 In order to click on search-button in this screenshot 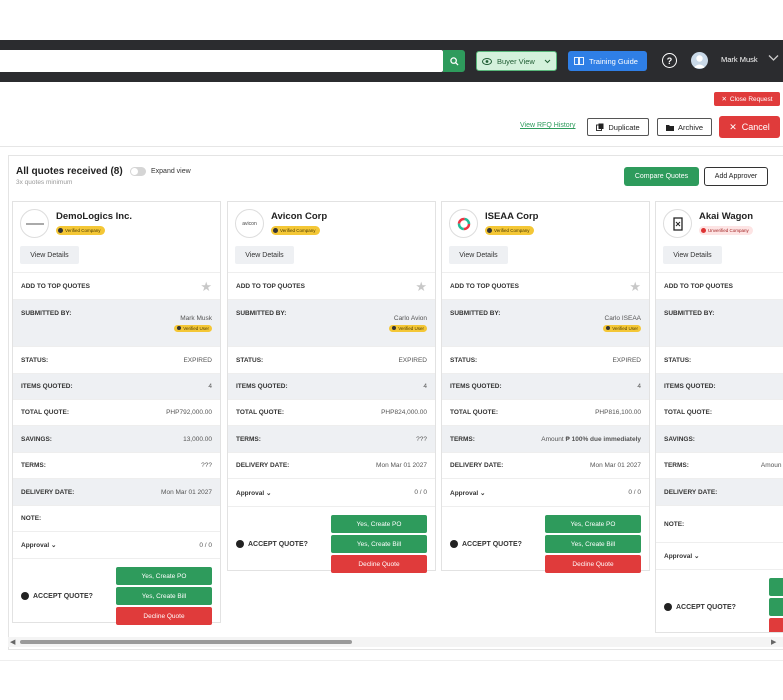, I will do `click(454, 61)`.